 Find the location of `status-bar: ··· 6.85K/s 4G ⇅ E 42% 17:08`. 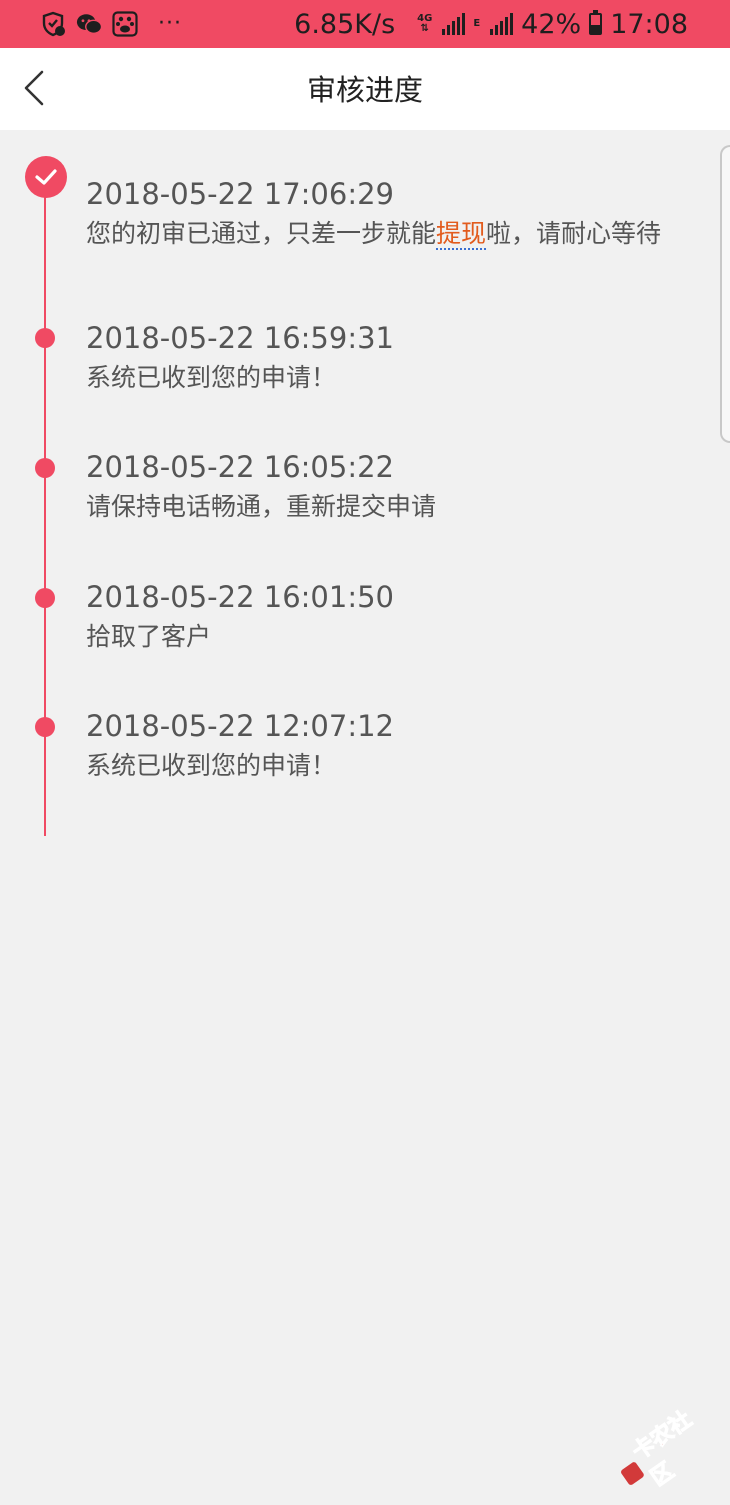

status-bar: ··· 6.85K/s 4G ⇅ E 42% 17:08 is located at coordinates (365, 24).